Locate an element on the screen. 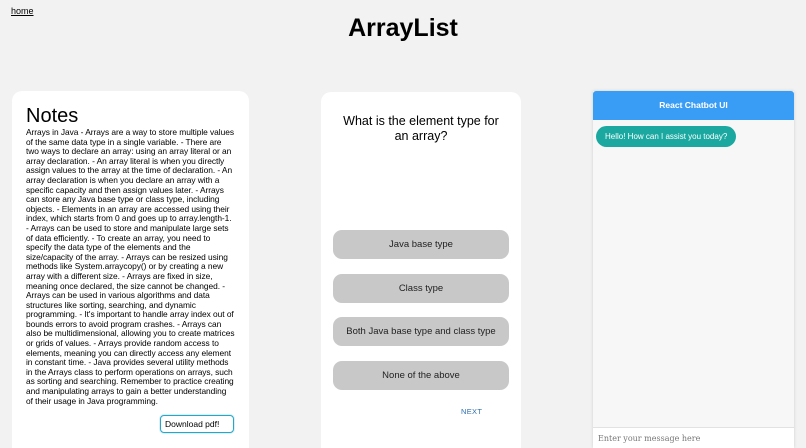 Image resolution: width=806 pixels, height=448 pixels. answer-option-both: Both Java base type and class type is located at coordinates (421, 331).